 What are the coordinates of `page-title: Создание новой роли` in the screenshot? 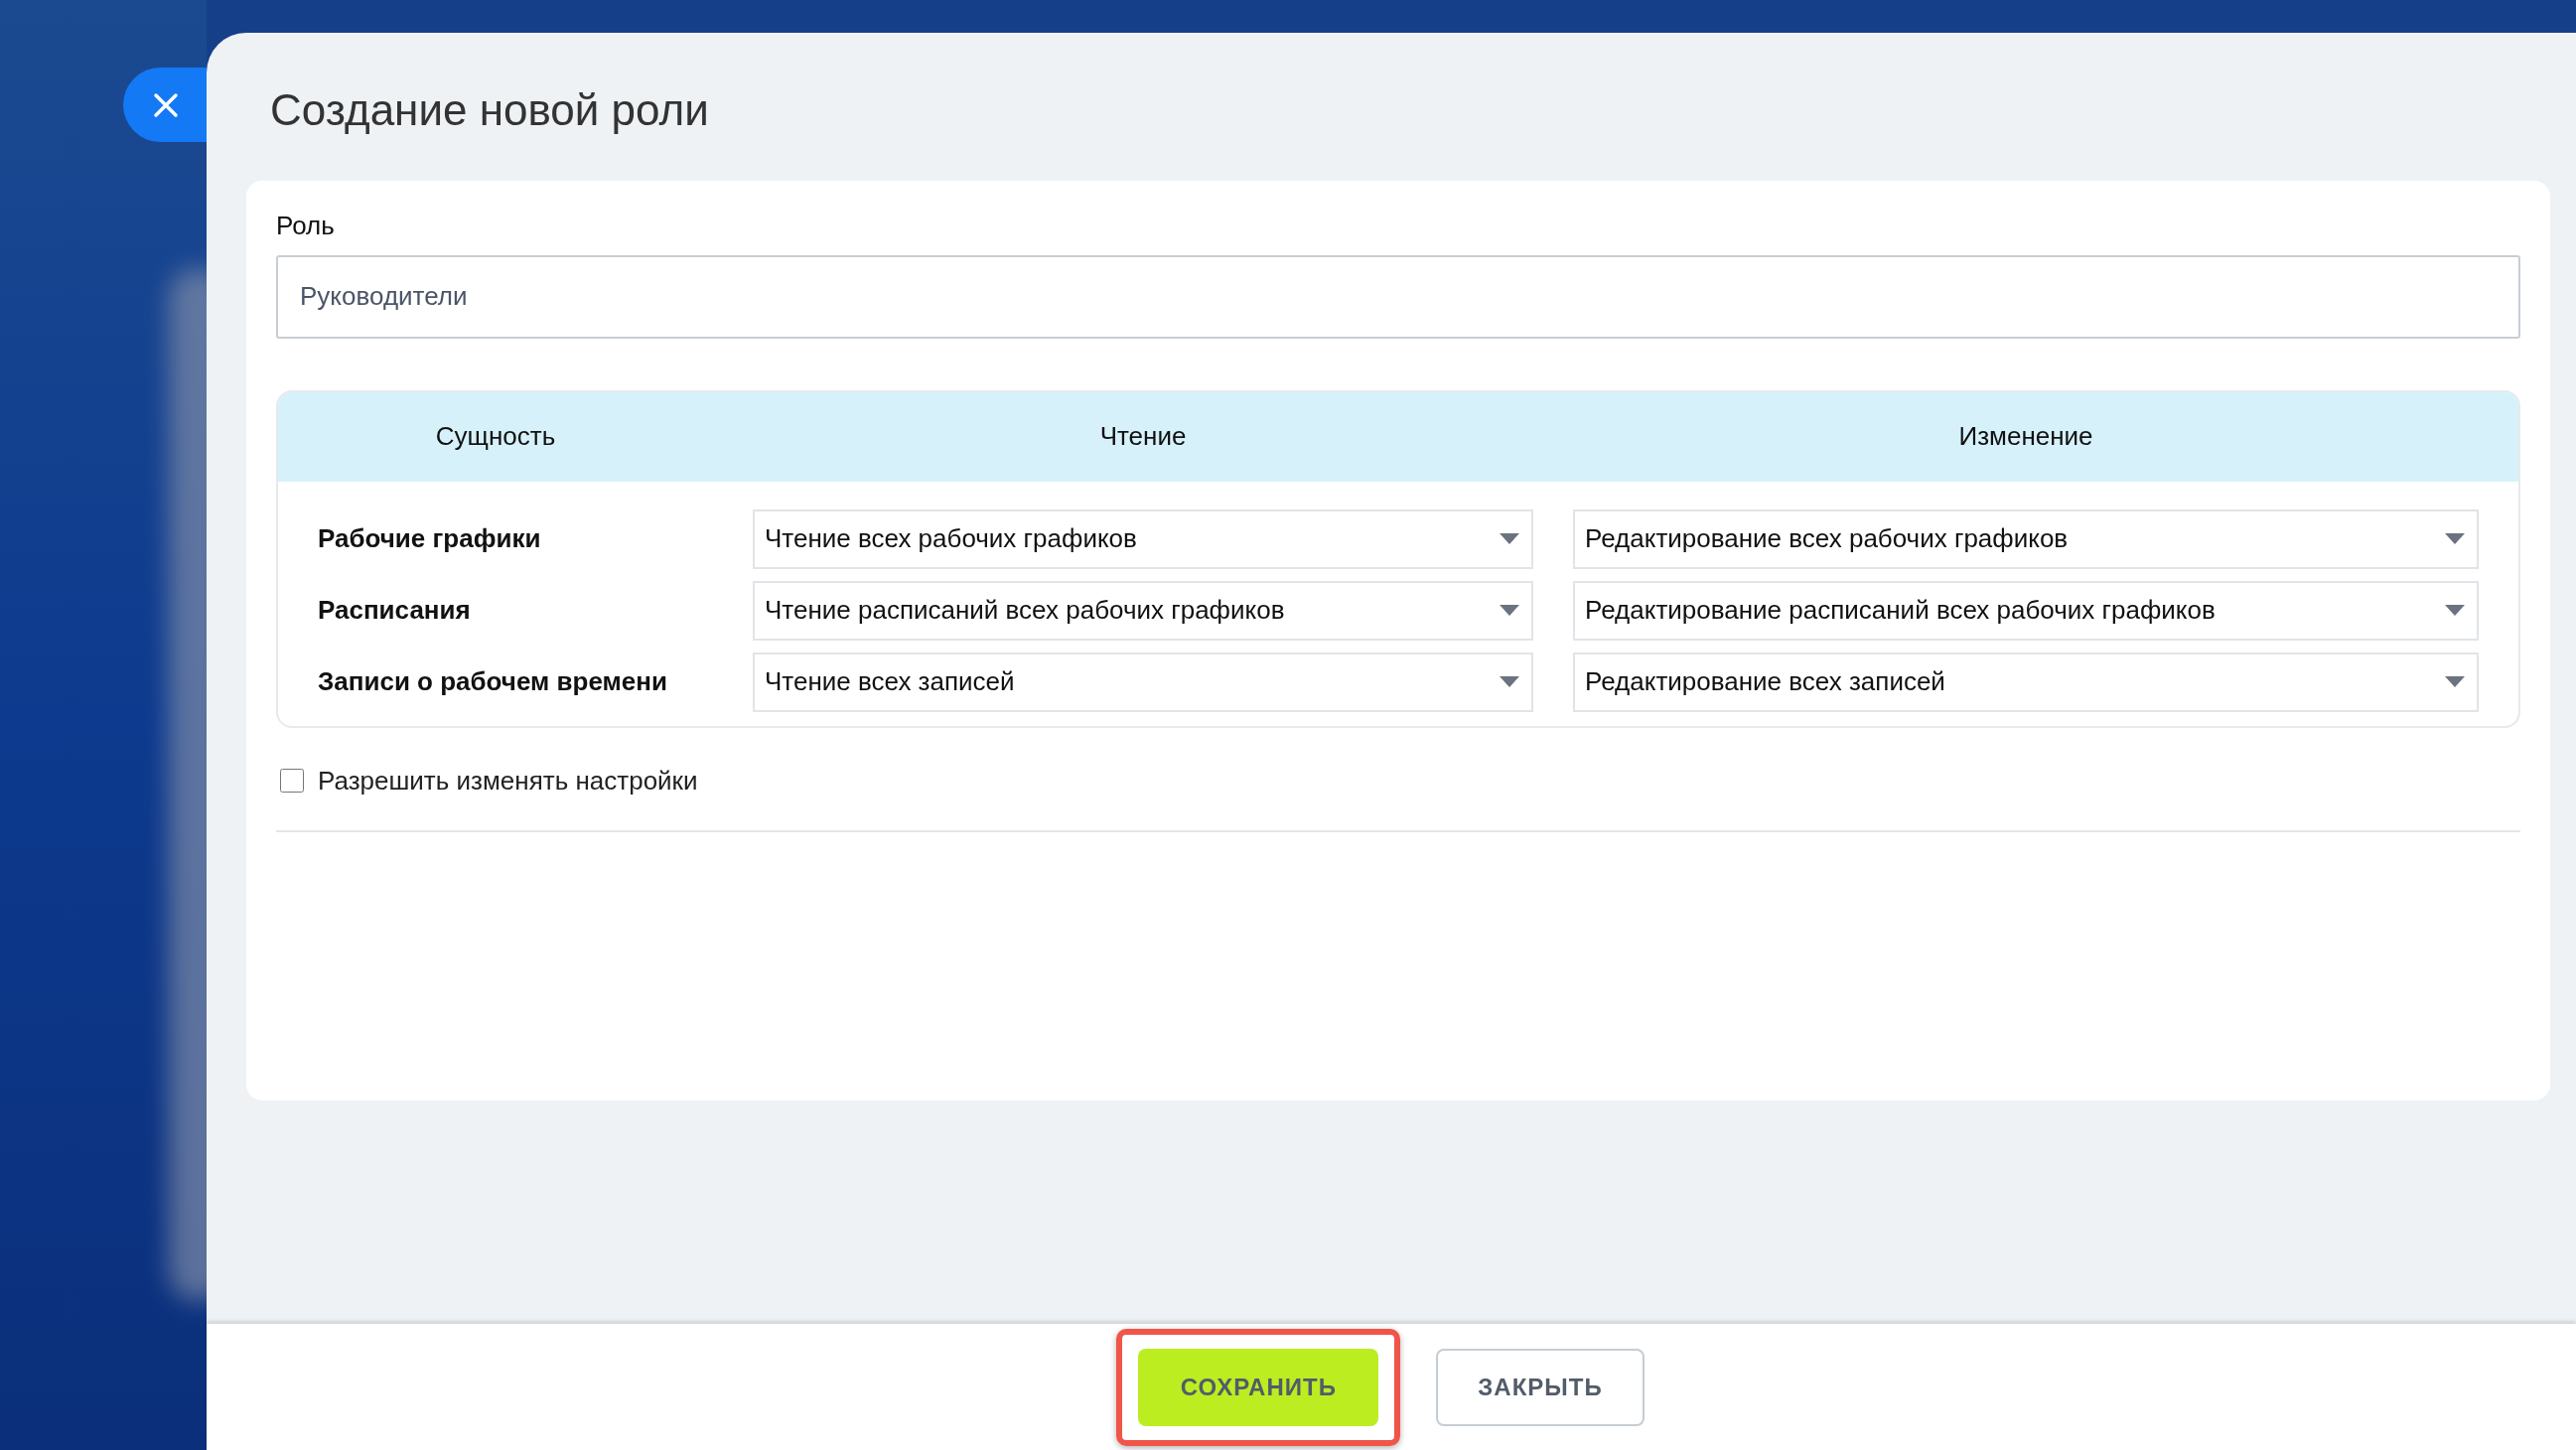 It's located at (490, 110).